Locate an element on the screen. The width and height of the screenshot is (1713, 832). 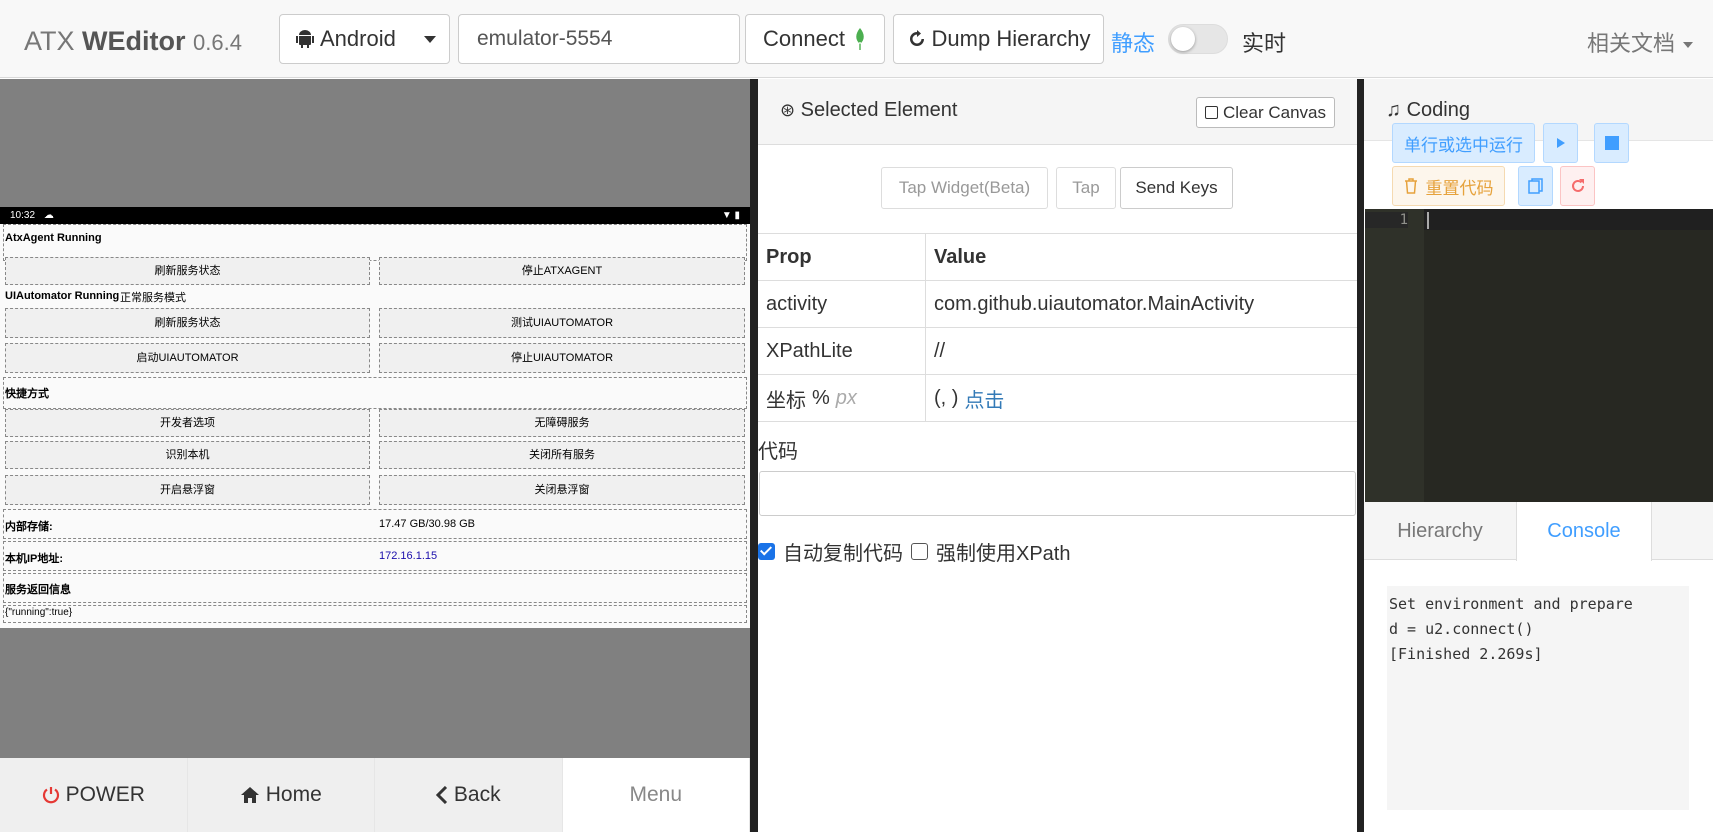
reset-code-label: 重置代码 is located at coordinates (1459, 188).